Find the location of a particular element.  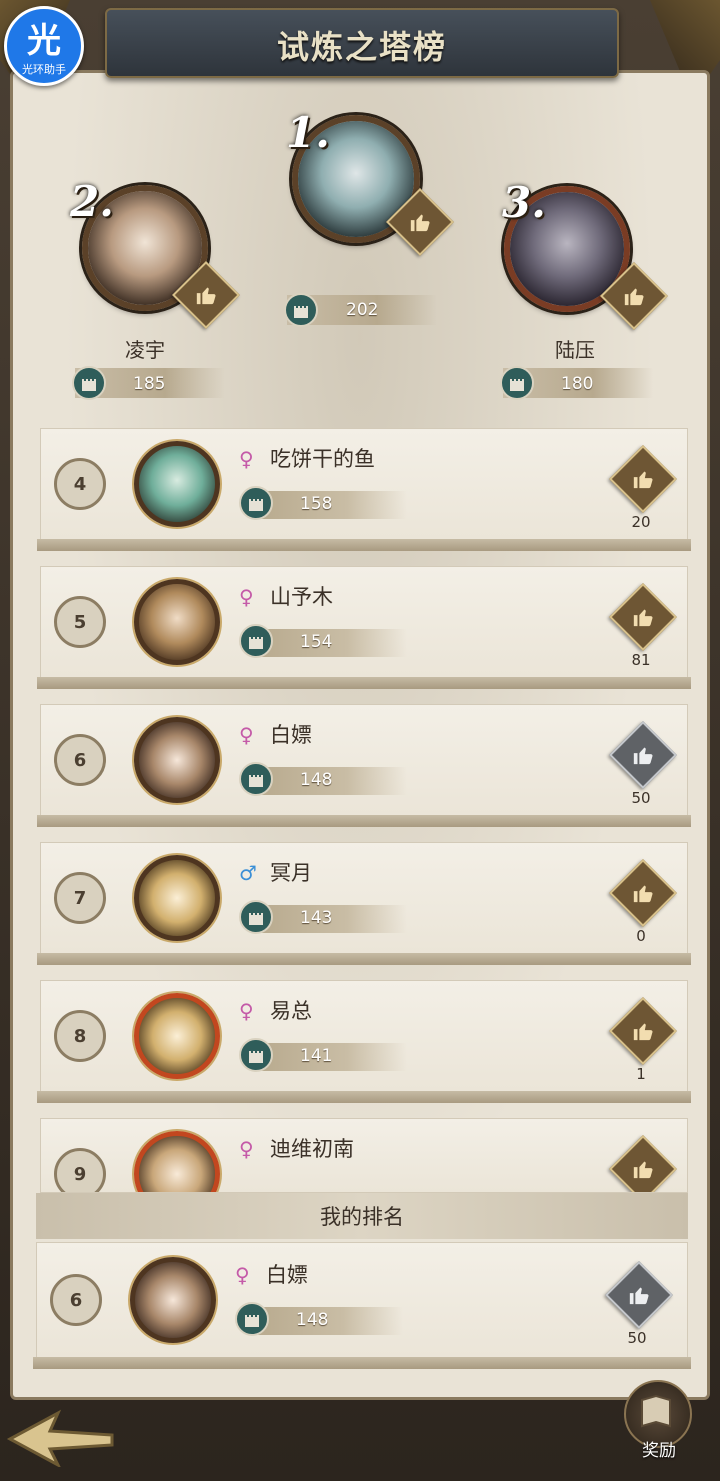

podium-second-score: 185 is located at coordinates (149, 384).